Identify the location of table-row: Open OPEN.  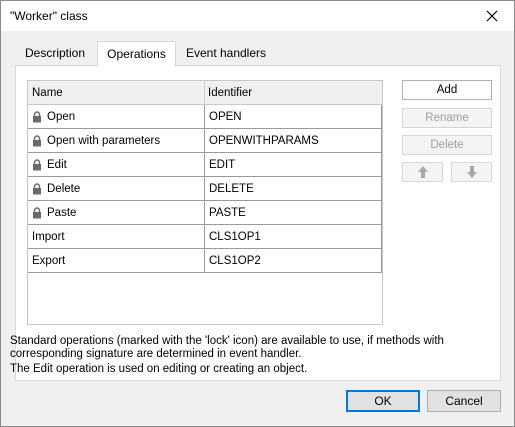
(205, 117).